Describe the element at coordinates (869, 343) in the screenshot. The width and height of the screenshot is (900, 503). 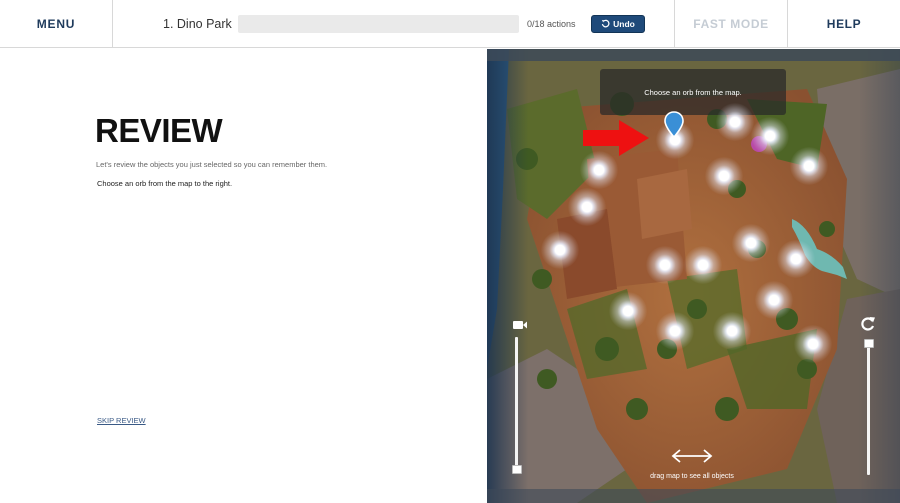
I see `rotate-slider-handle` at that location.